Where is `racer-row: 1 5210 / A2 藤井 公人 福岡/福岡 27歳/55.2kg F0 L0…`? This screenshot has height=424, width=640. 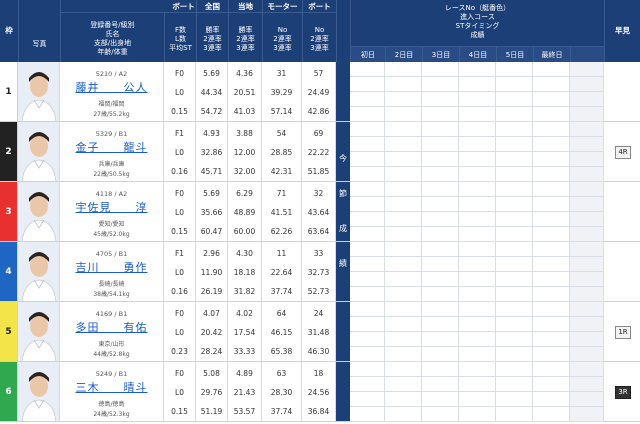 racer-row: 1 5210 / A2 藤井 公人 福岡/福岡 27歳/55.2kg F0 L0… is located at coordinates (320, 92).